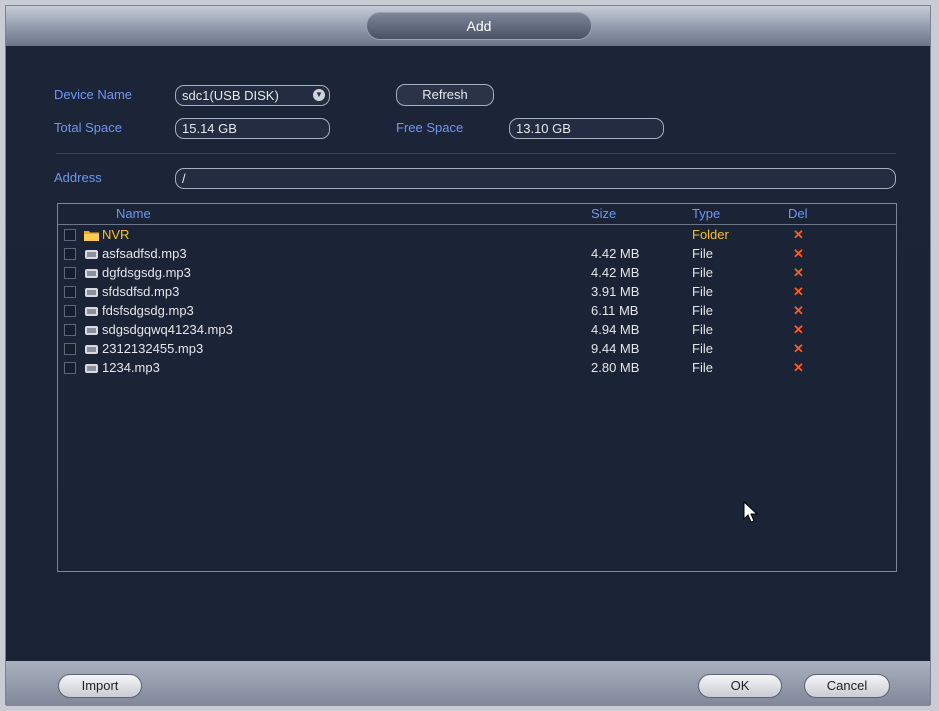 This screenshot has width=939, height=711. What do you see at coordinates (93, 94) in the screenshot?
I see `device-name-label: Device Name` at bounding box center [93, 94].